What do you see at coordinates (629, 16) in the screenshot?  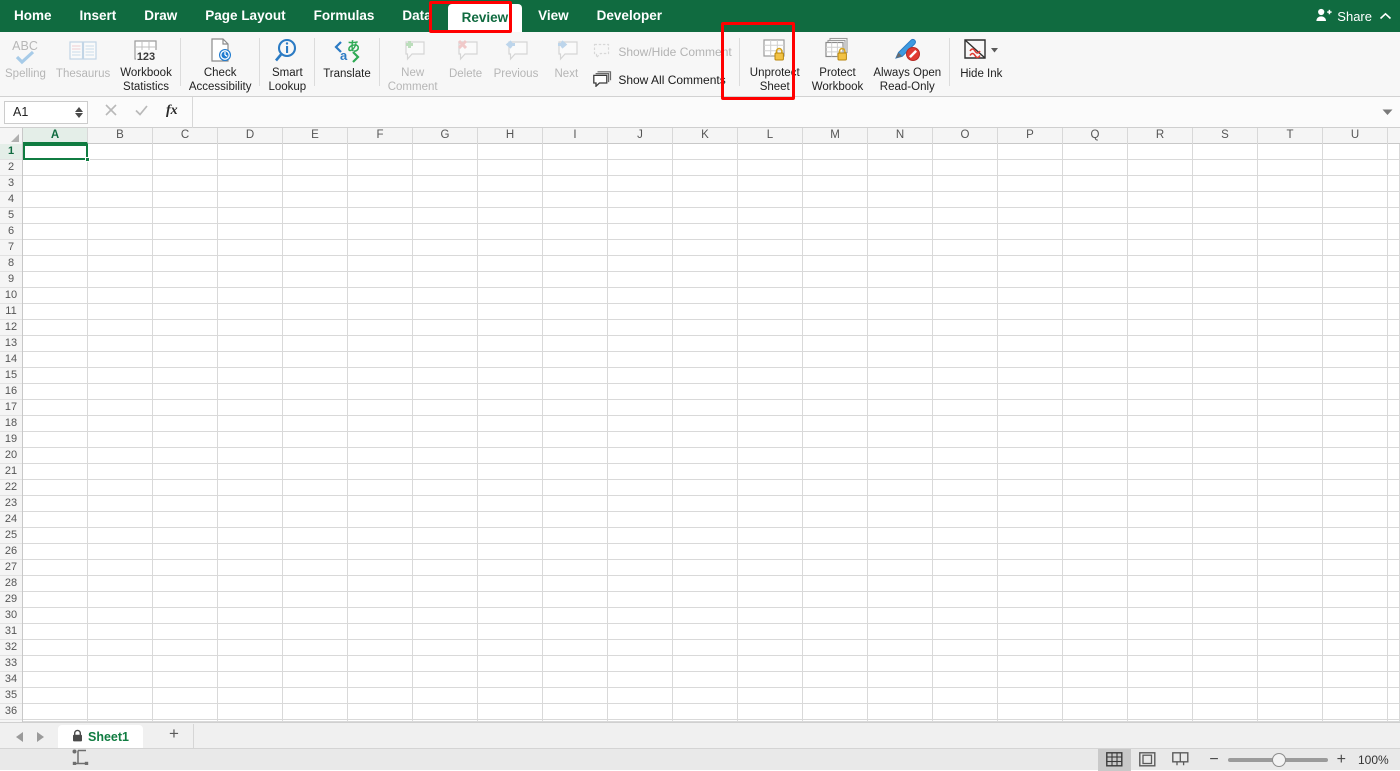 I see `tab-developer: Developer` at bounding box center [629, 16].